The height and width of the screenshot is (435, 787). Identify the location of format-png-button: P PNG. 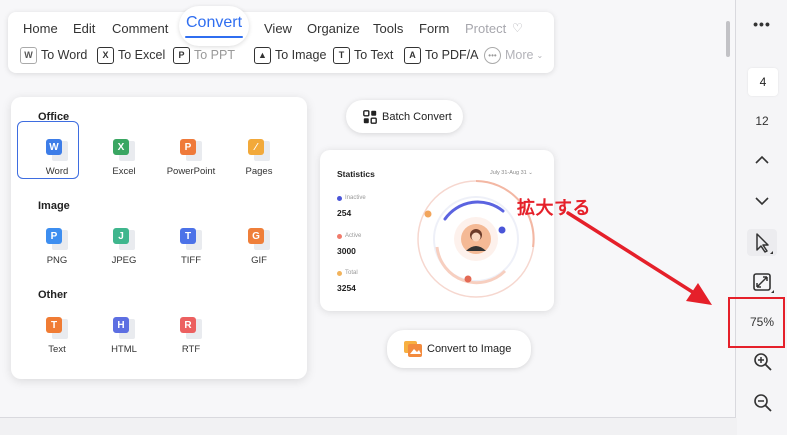
(57, 247).